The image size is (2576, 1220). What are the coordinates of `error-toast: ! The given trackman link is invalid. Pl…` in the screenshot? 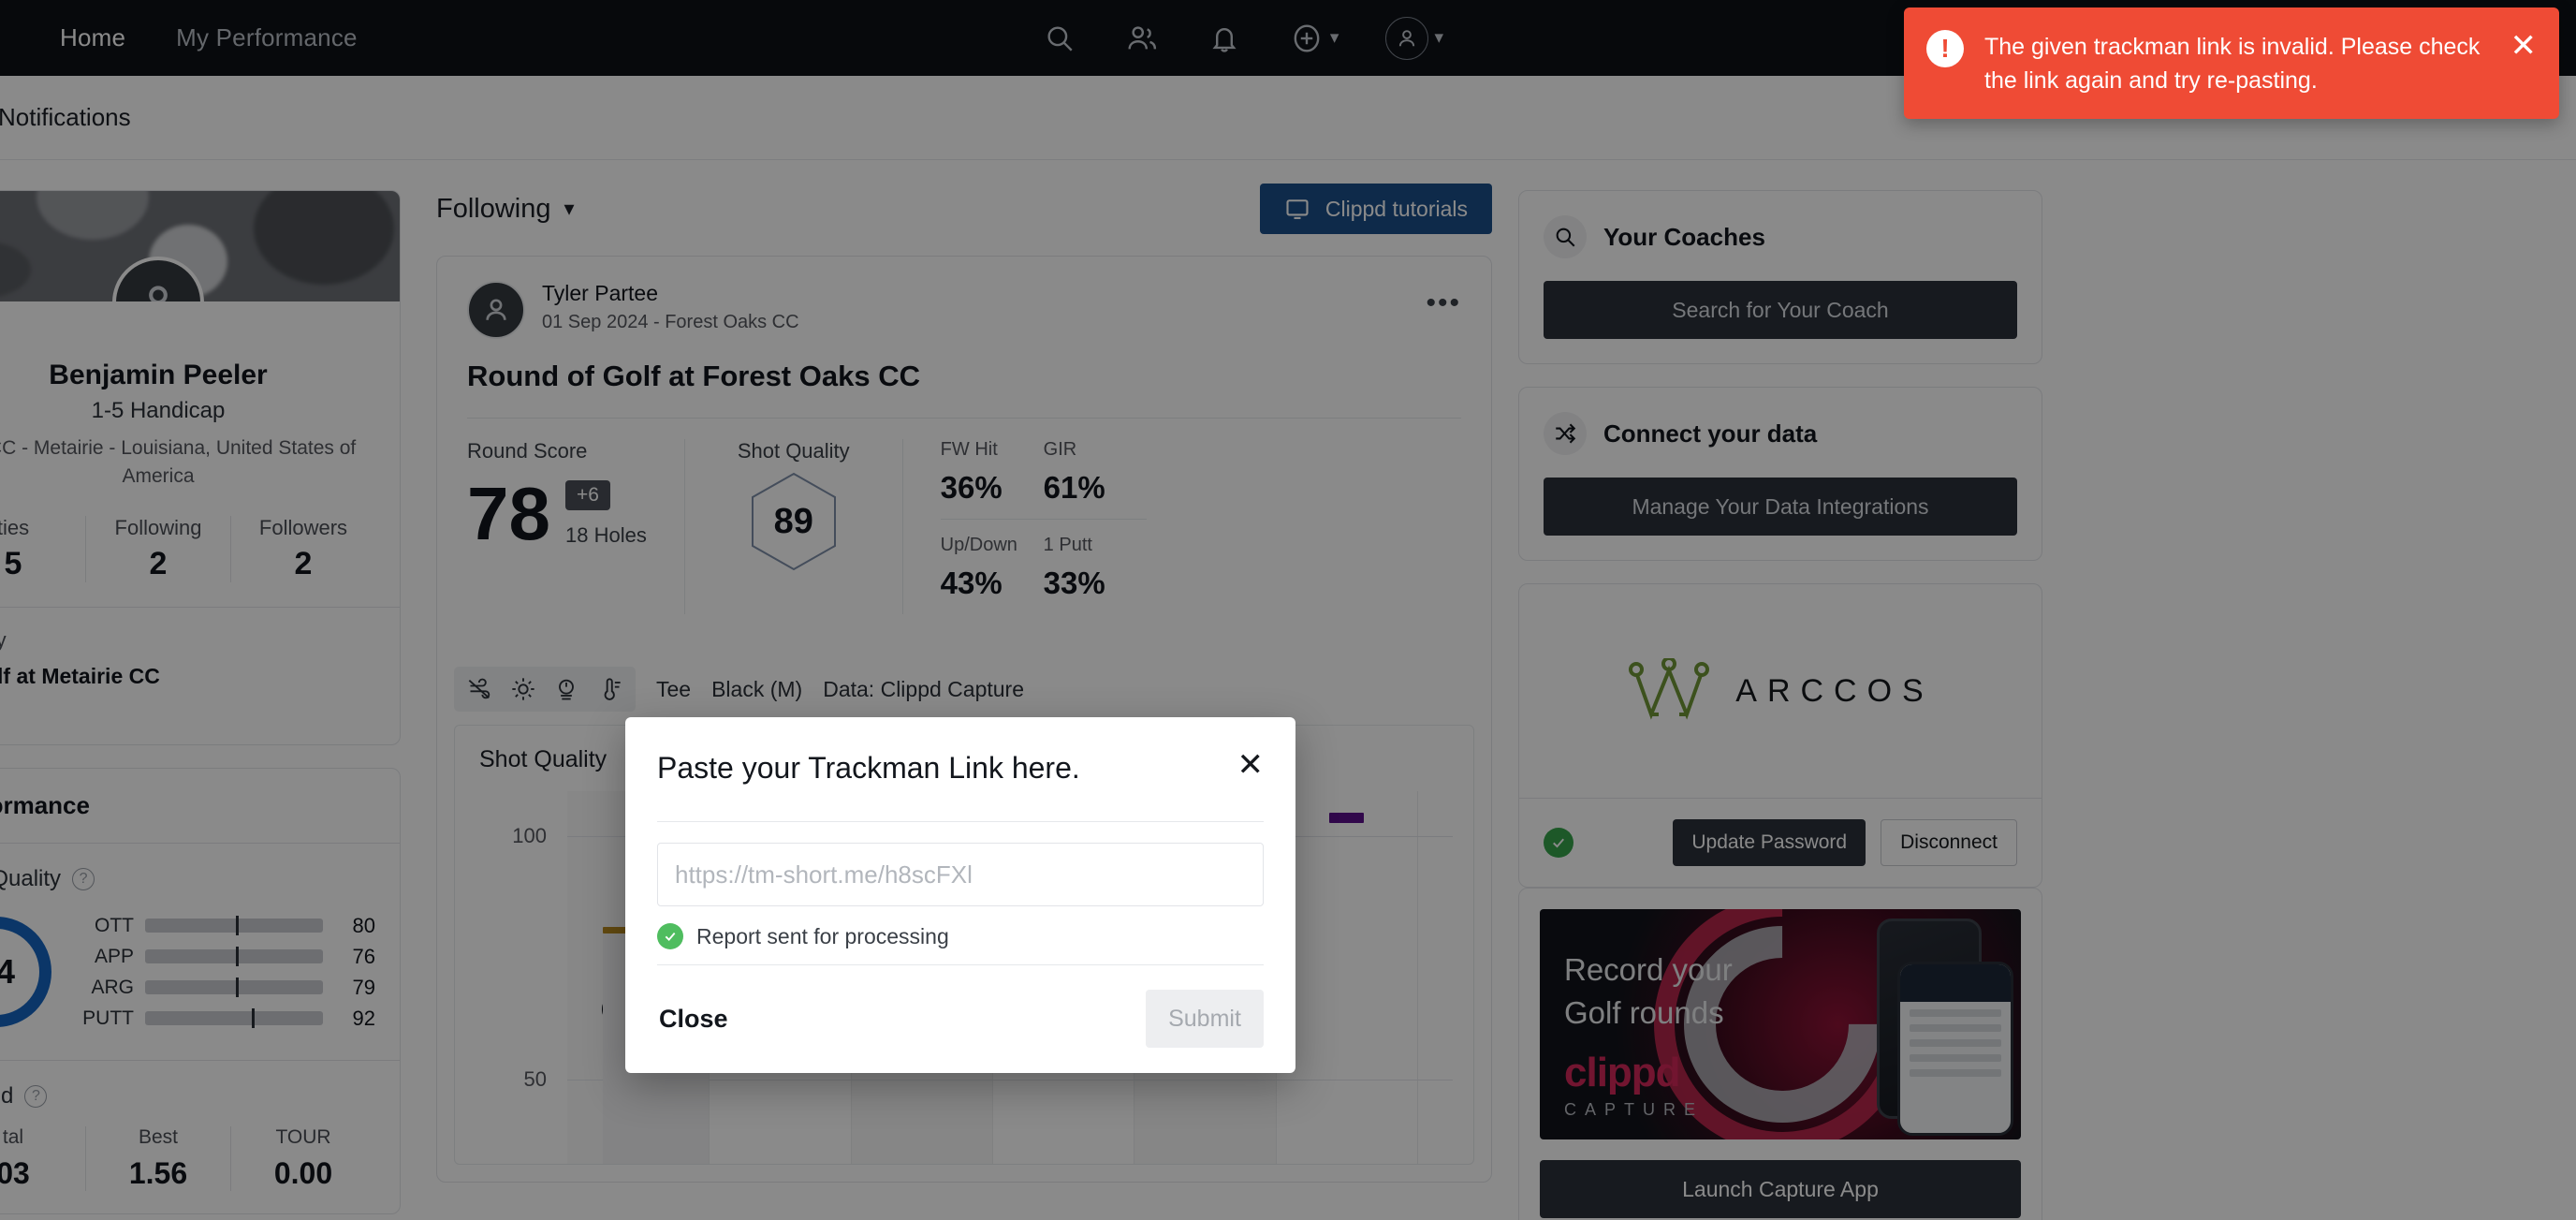 It's located at (2231, 63).